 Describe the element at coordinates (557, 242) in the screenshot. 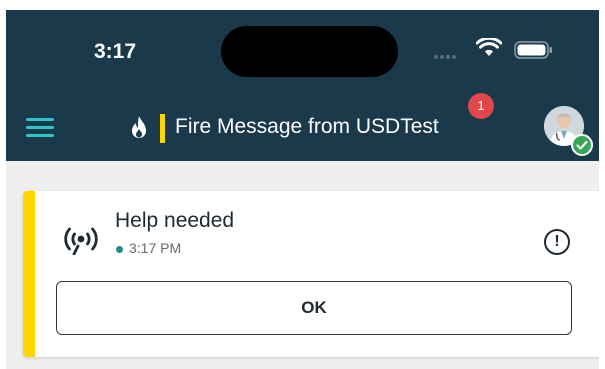

I see `exclamation-icon: !` at that location.